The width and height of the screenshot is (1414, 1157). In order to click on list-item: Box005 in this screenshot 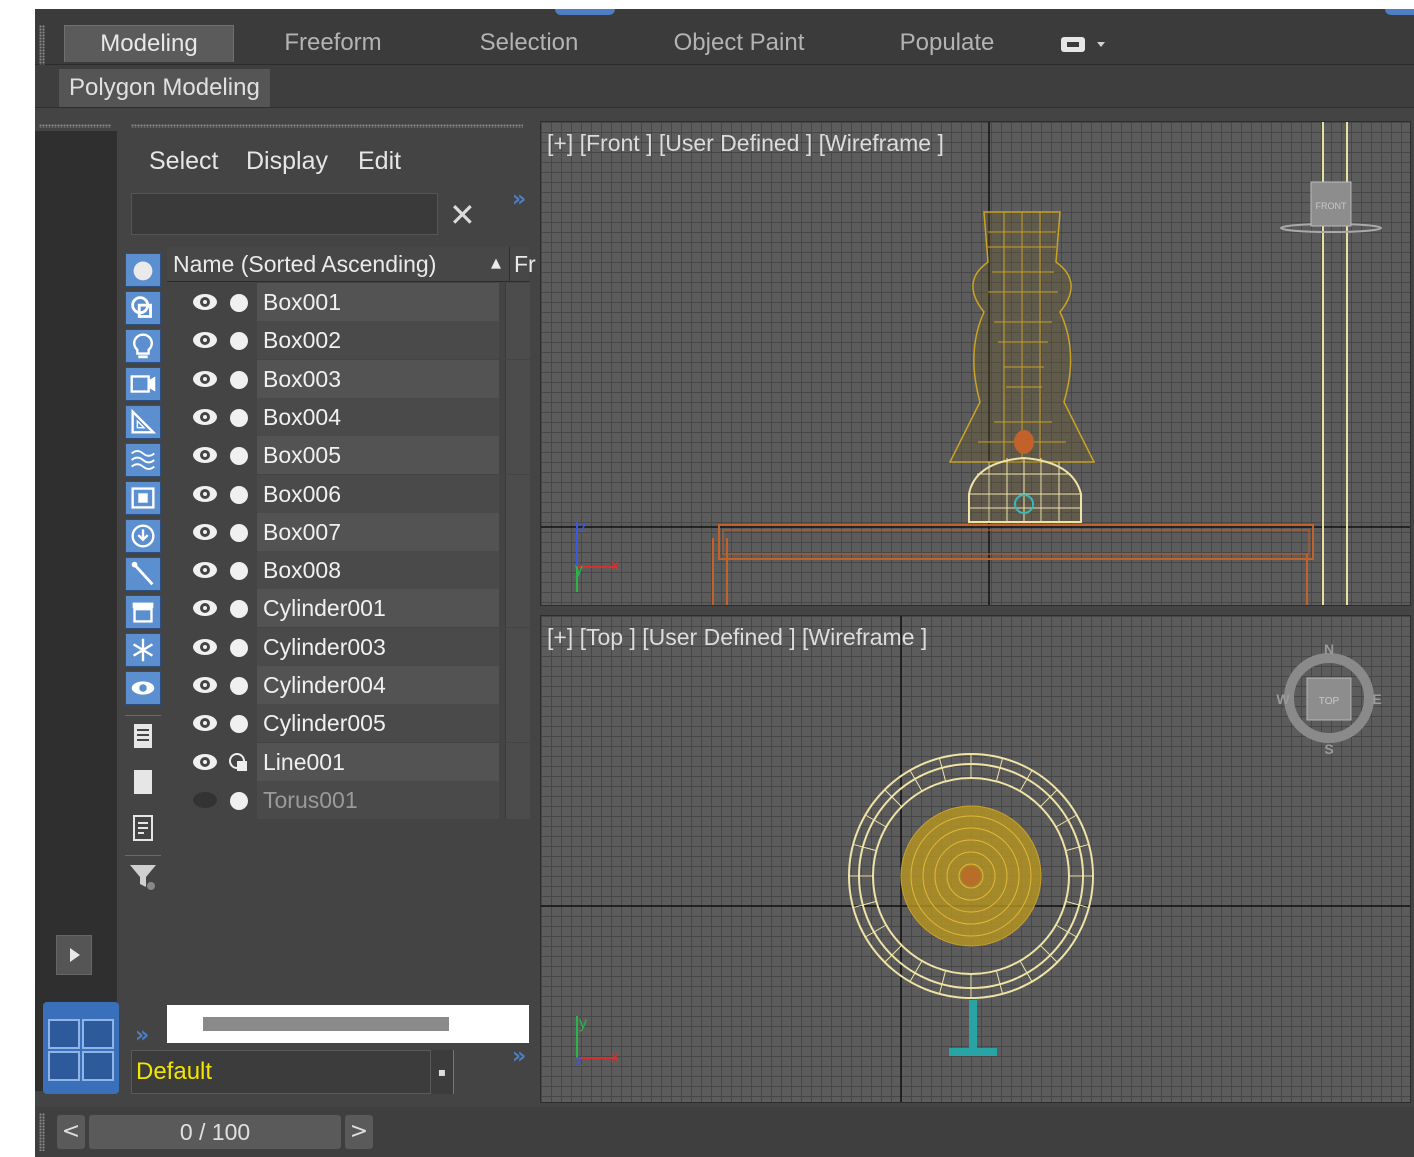, I will do `click(348, 455)`.